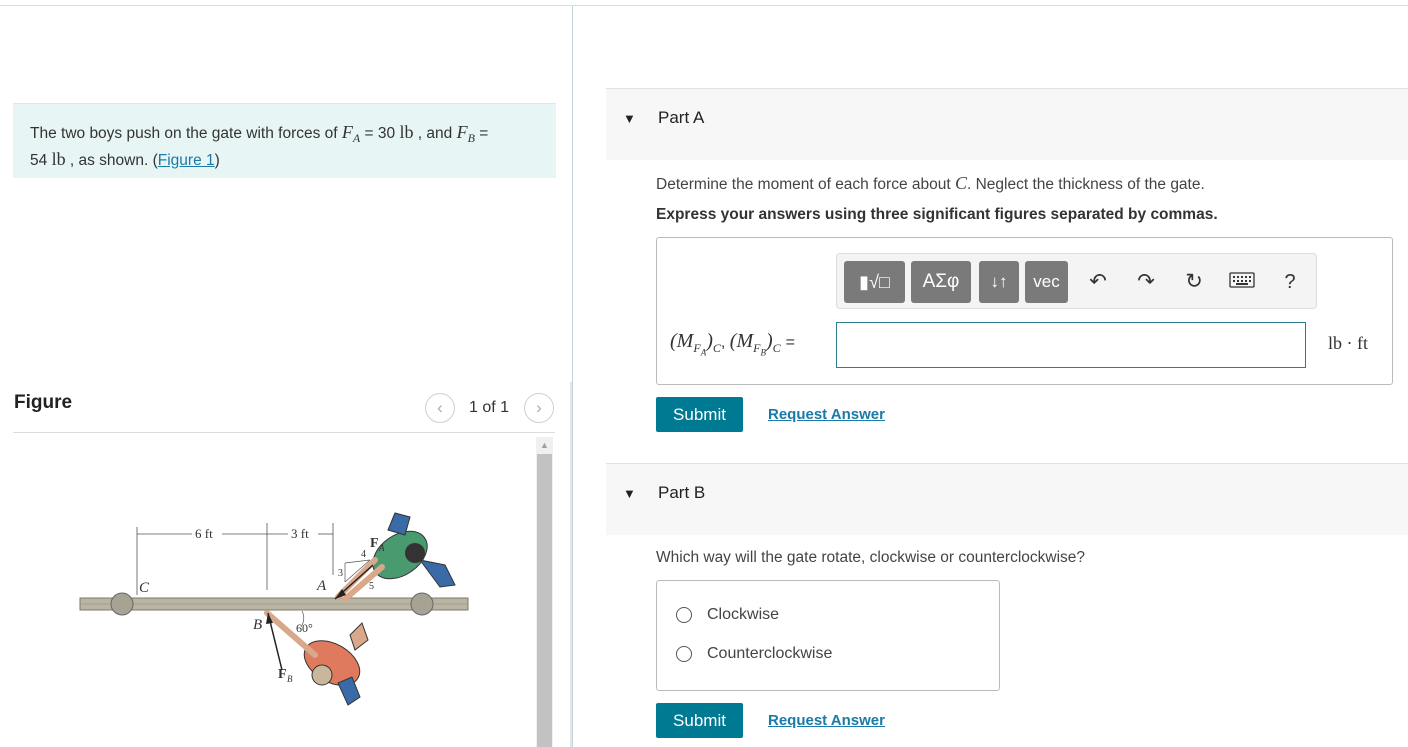 The height and width of the screenshot is (747, 1408). I want to click on eq-equals: =, so click(790, 342).